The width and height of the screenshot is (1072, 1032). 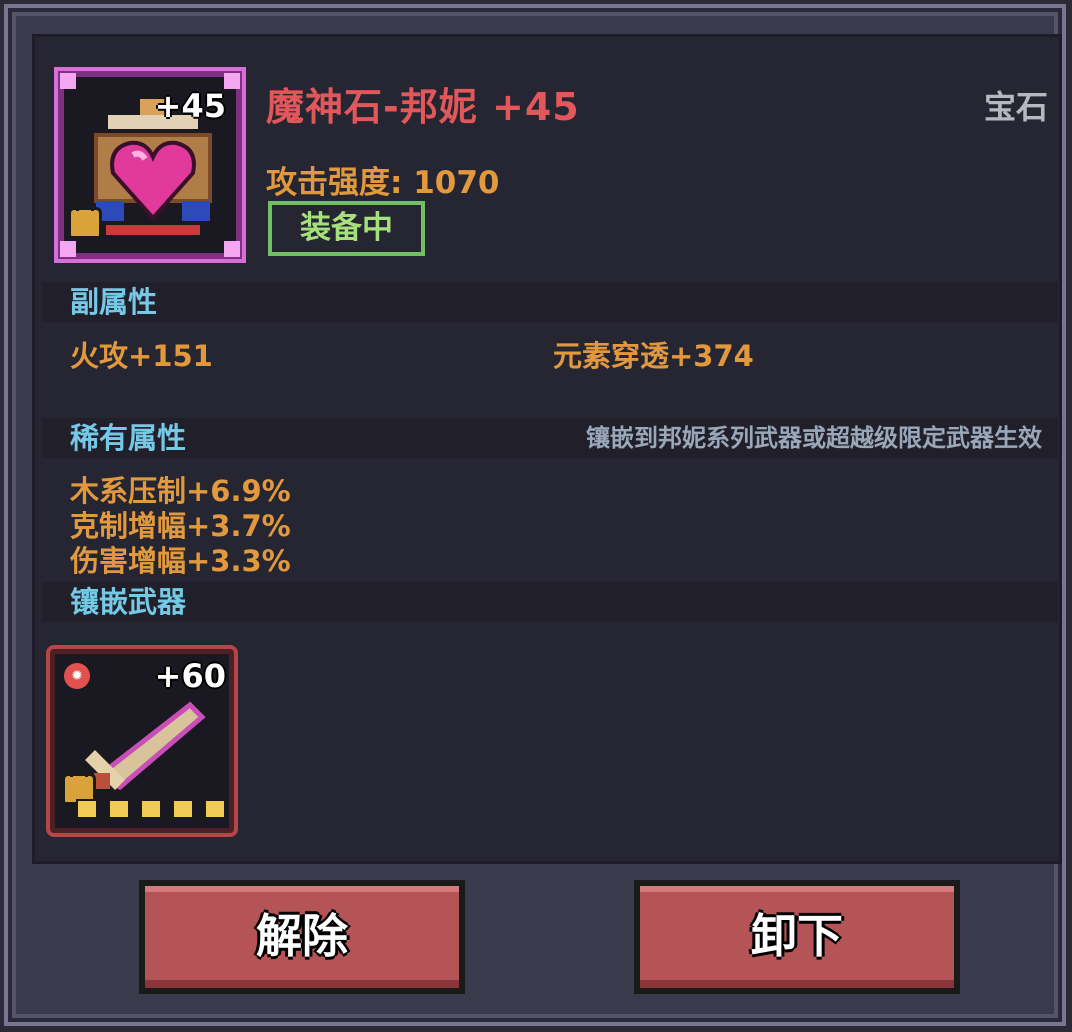 I want to click on inlaid-weapon-title: 镶嵌武器, so click(x=128, y=602).